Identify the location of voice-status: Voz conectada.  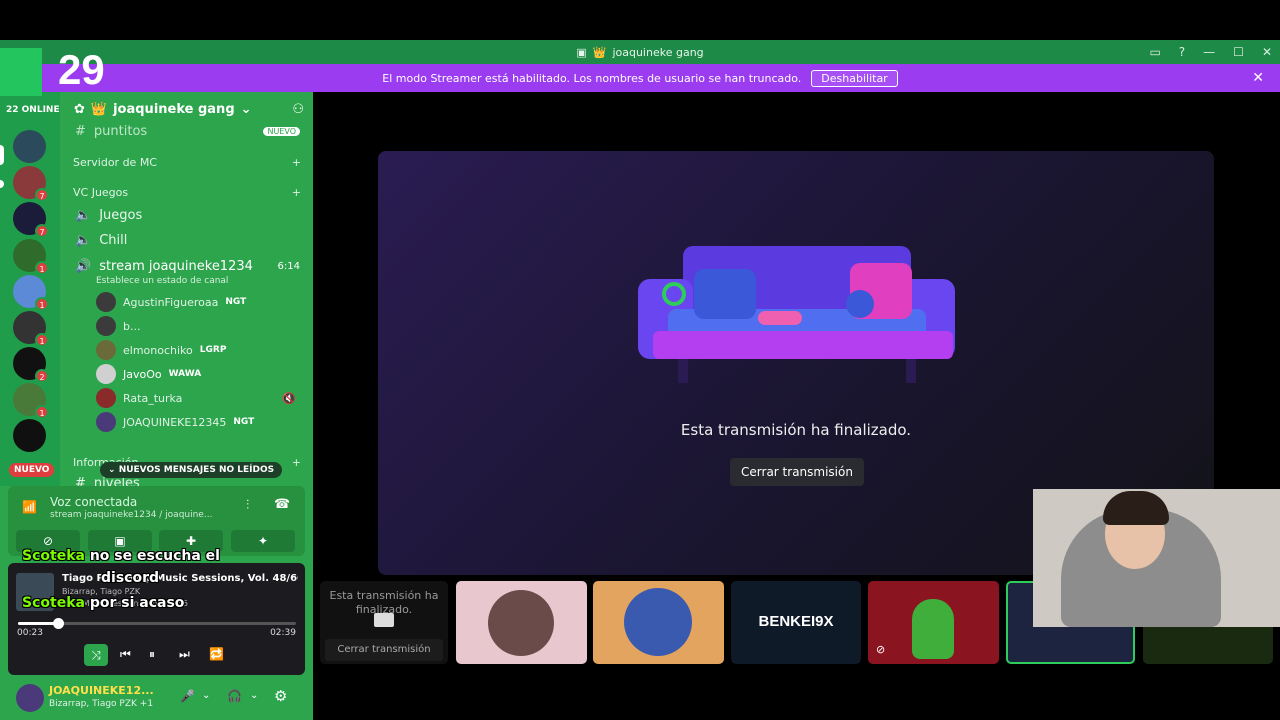
(94, 502).